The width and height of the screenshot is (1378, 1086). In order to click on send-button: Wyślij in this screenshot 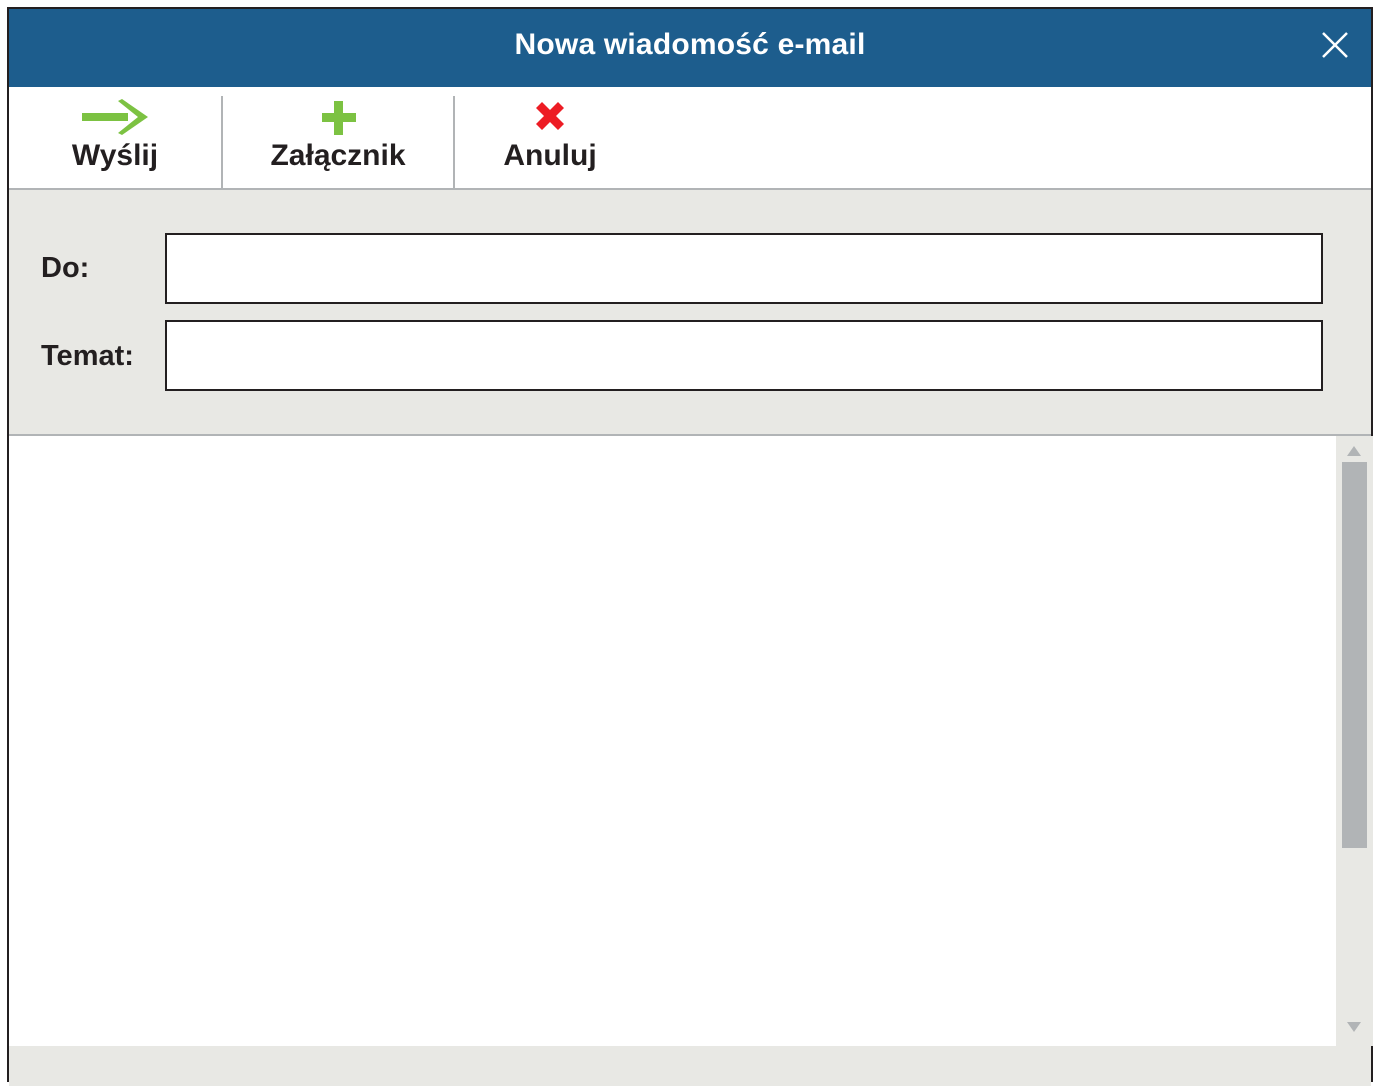, I will do `click(115, 137)`.